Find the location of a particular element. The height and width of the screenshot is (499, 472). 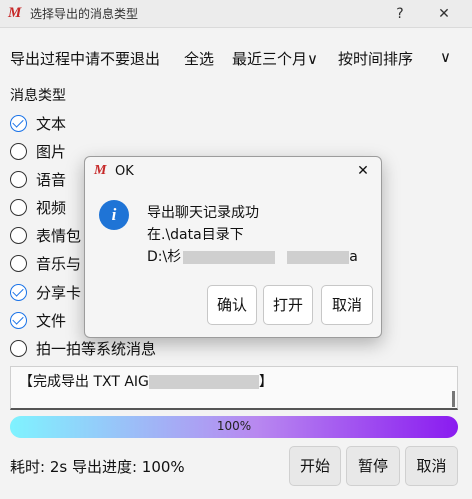

option-label: 视频 is located at coordinates (51, 208).